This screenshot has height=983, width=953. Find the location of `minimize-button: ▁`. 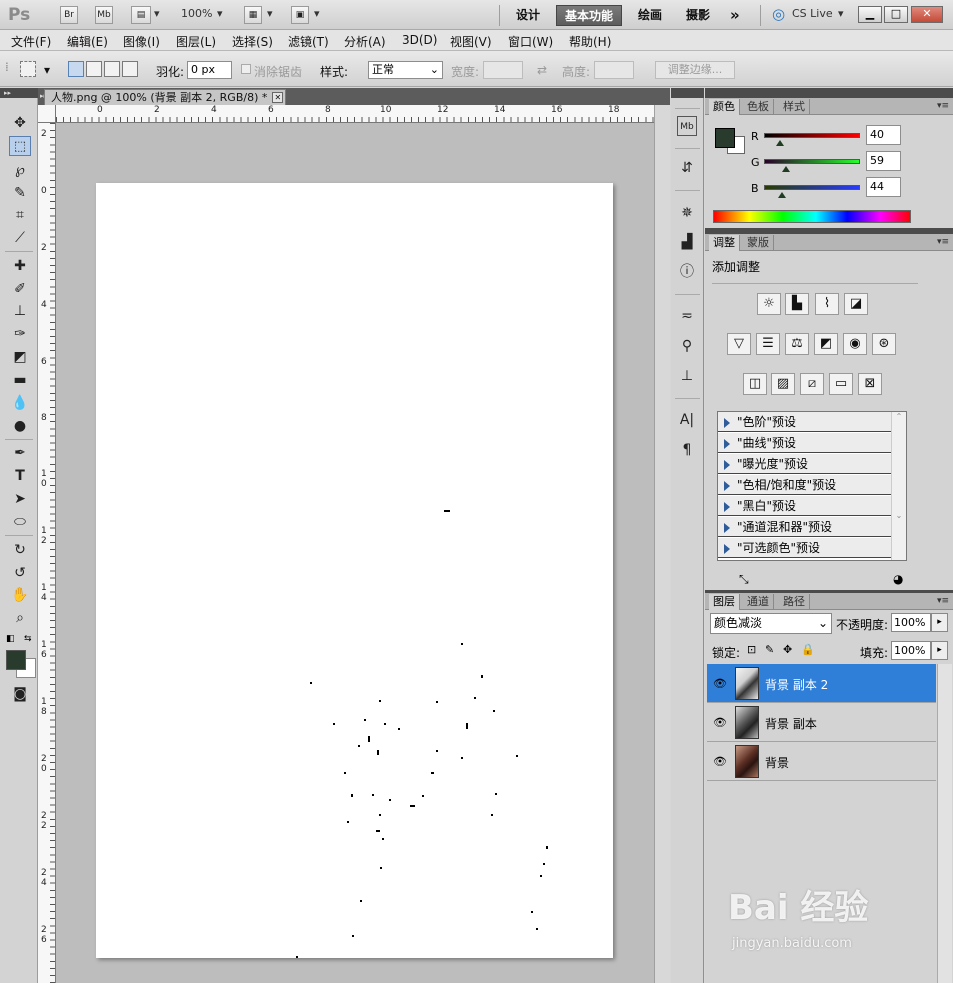

minimize-button: ▁ is located at coordinates (870, 14).